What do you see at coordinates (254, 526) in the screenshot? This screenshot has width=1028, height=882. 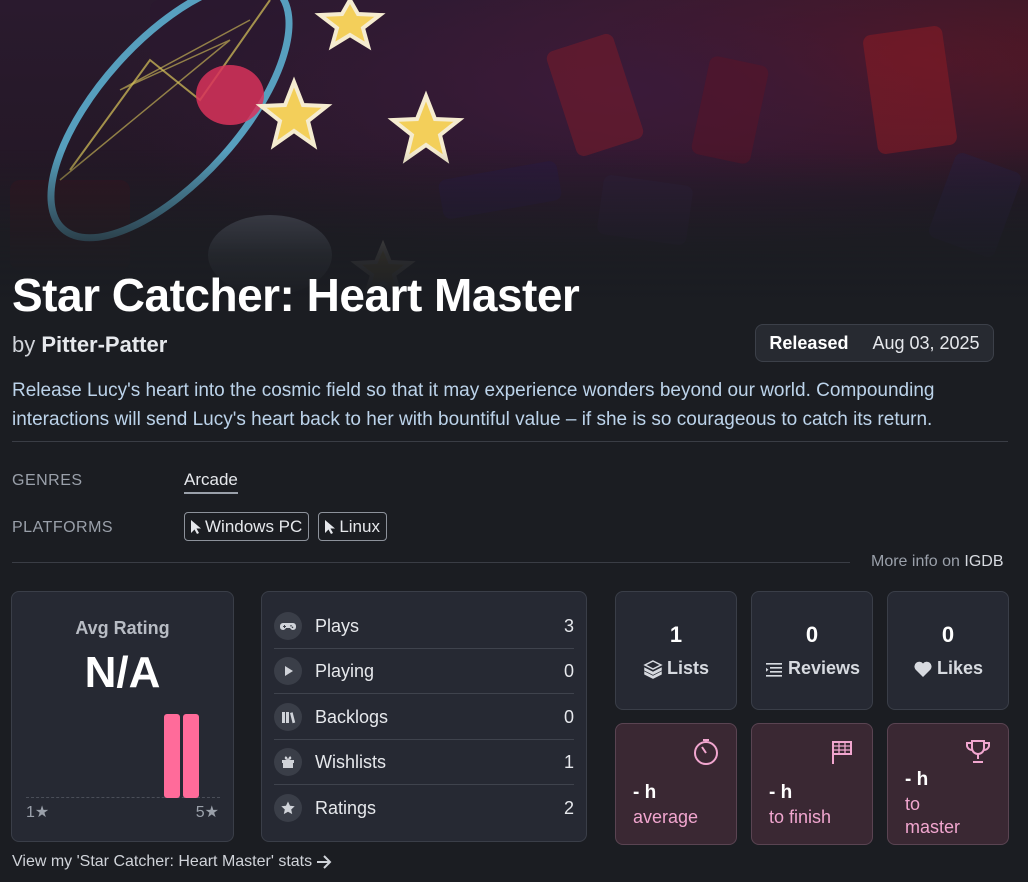 I see `platform-label: Windows PC` at bounding box center [254, 526].